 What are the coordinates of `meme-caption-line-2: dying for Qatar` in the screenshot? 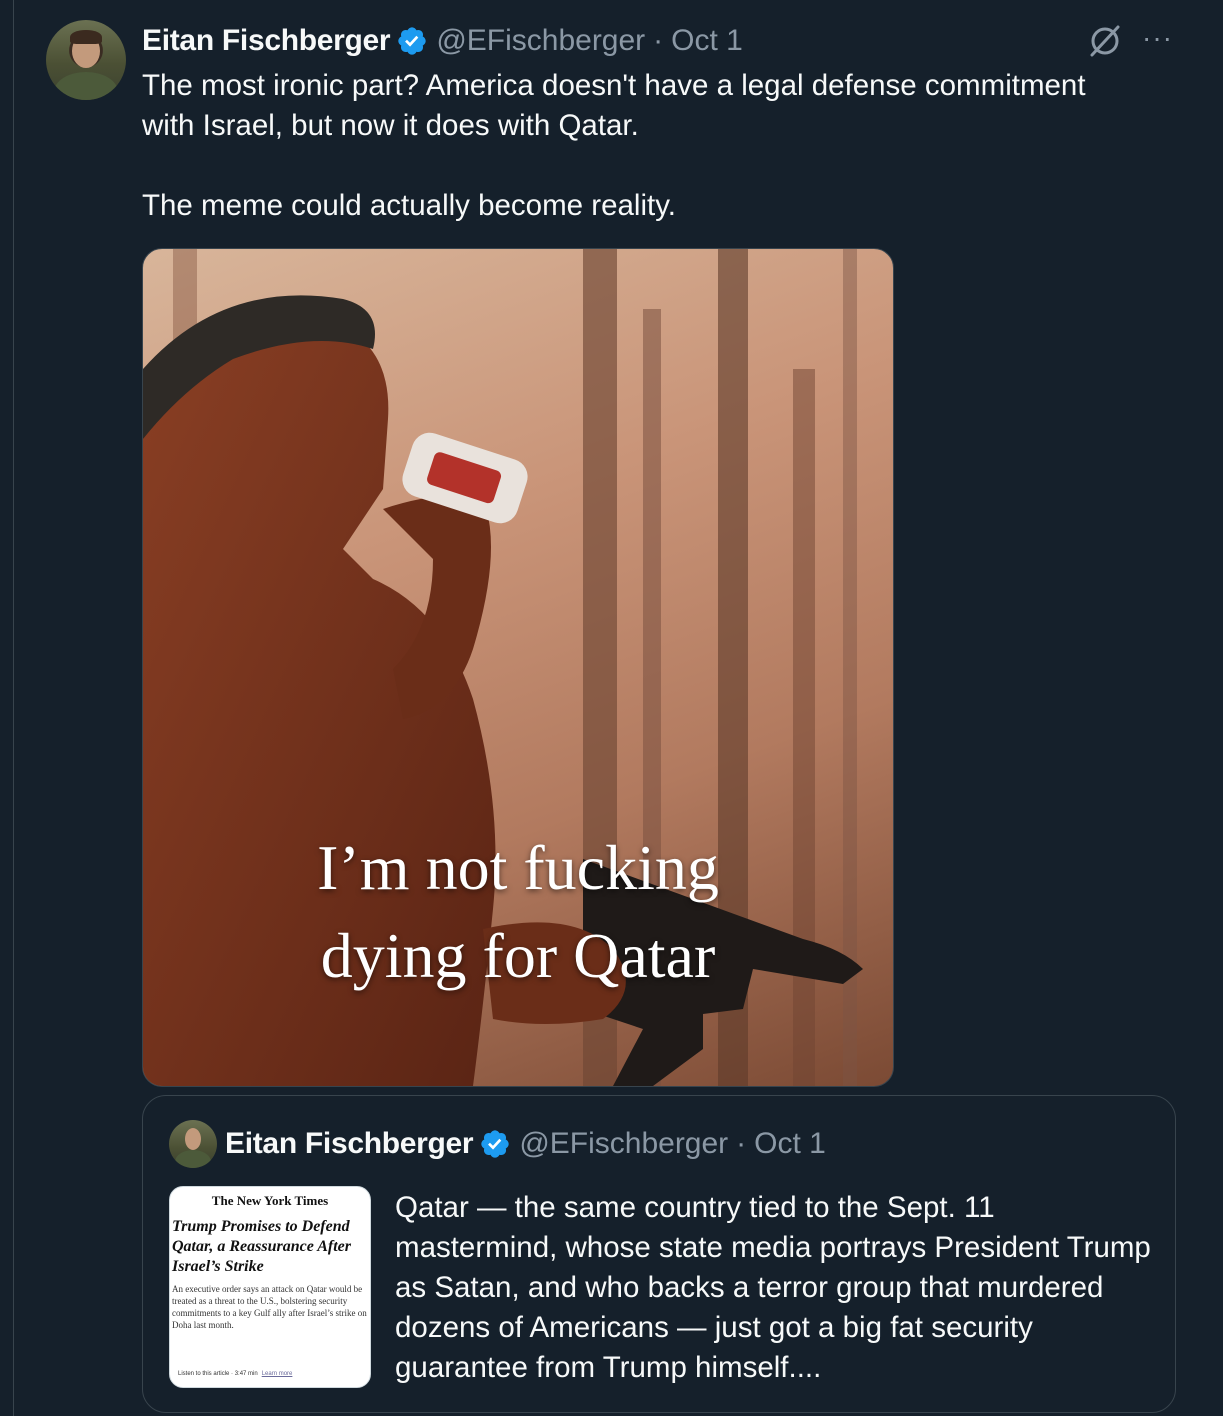 It's located at (518, 955).